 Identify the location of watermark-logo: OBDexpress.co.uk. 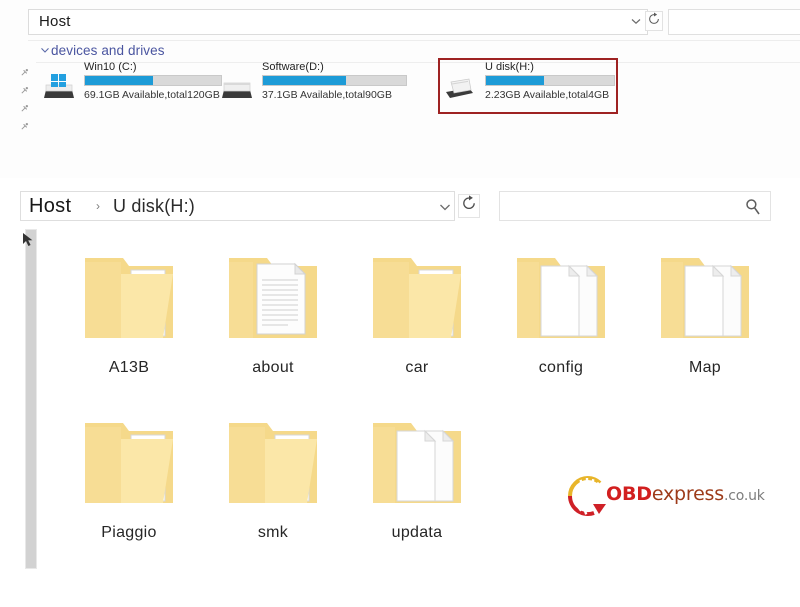
(665, 495).